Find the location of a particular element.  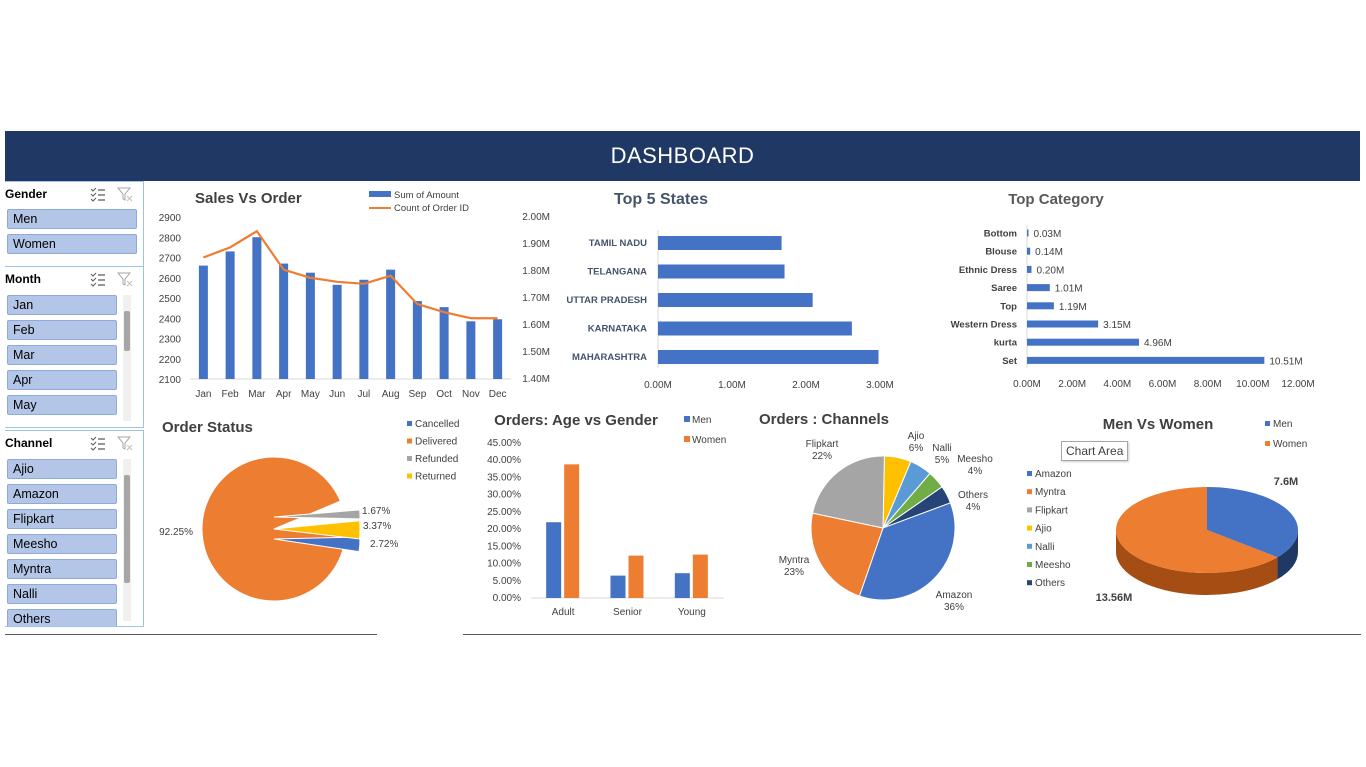

legend-label: Sum of Amount is located at coordinates (426, 195).